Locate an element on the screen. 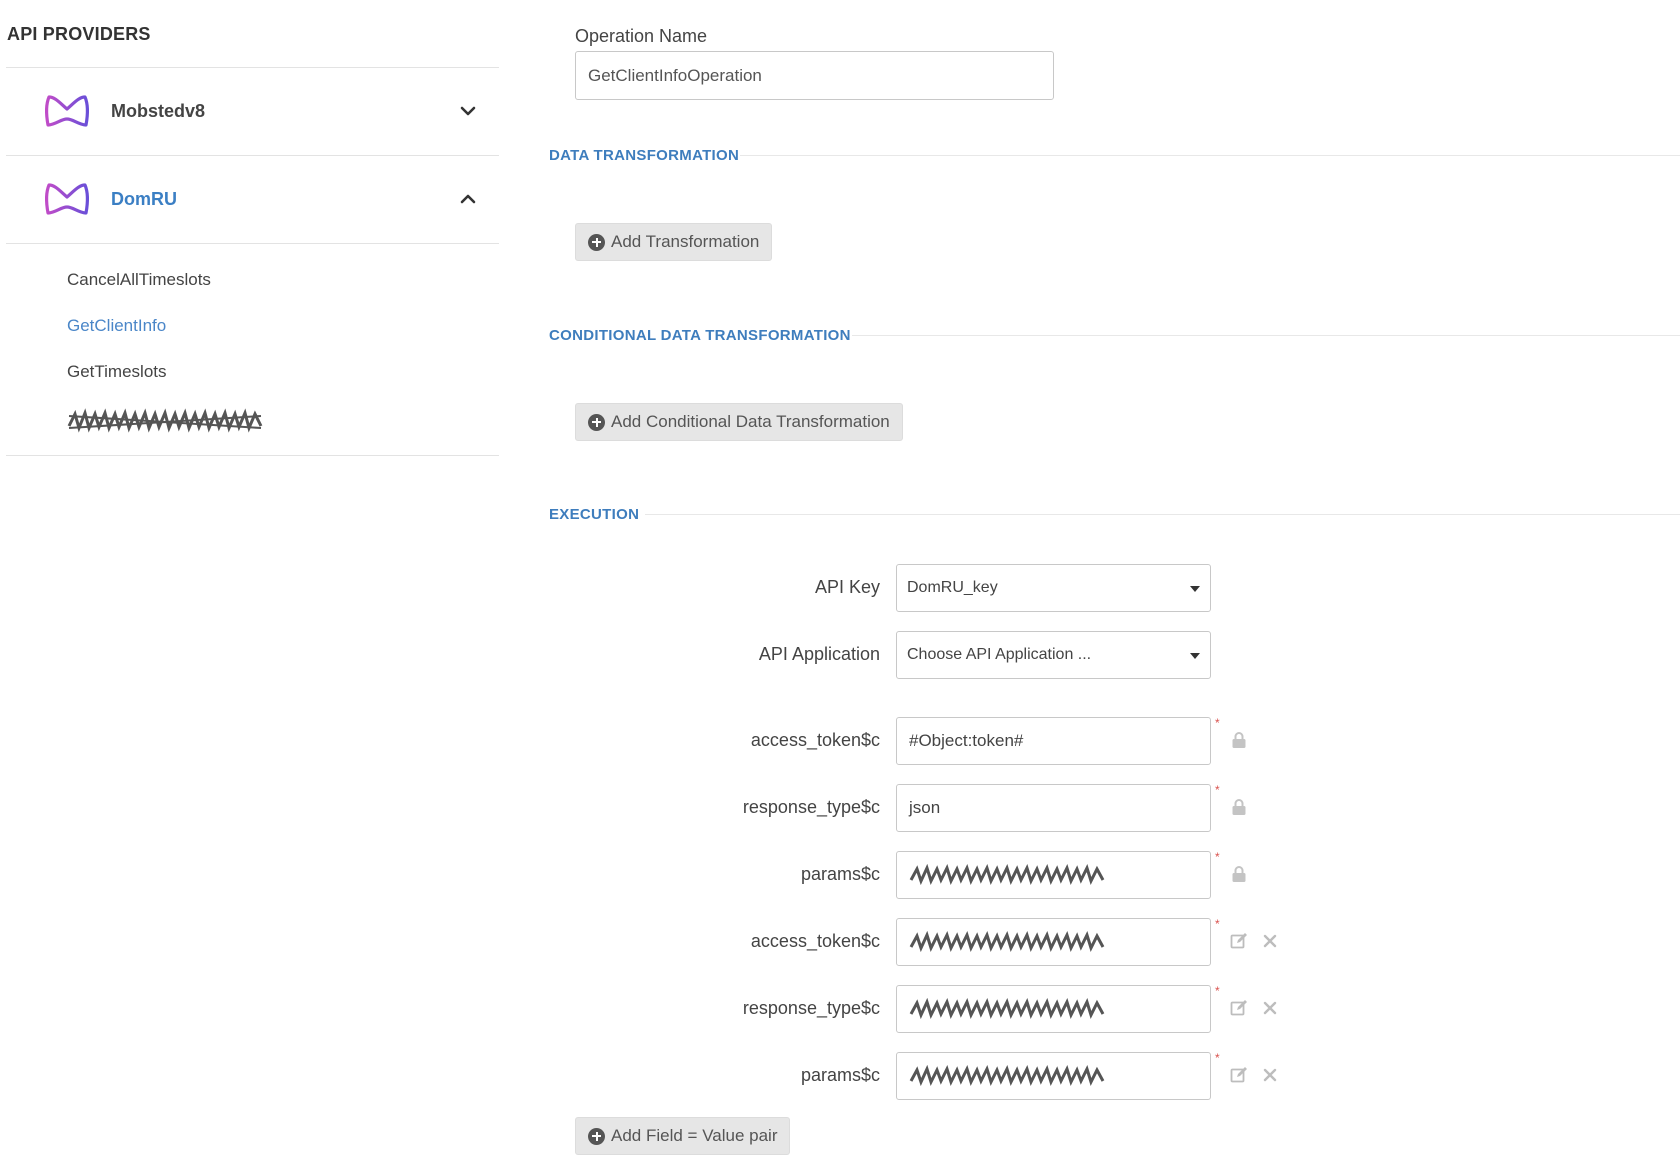  operation-item-cancelalltimeslots: CancelAllTimeslots is located at coordinates (139, 280).